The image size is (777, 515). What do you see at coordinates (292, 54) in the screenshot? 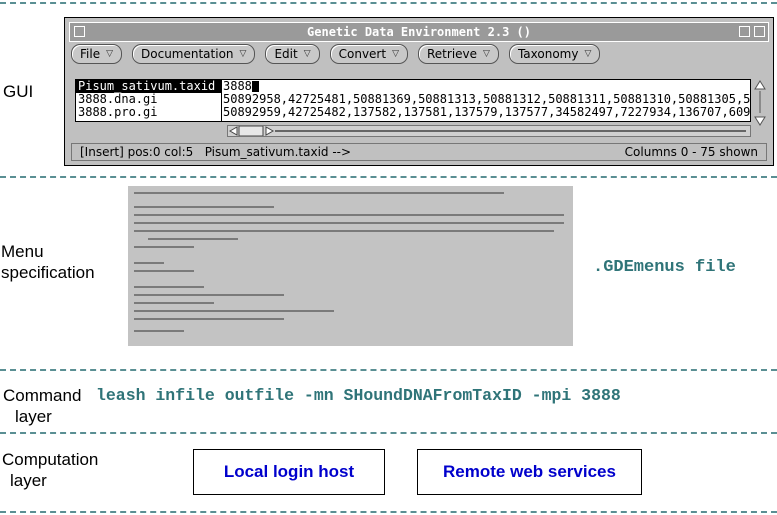
I see `menu-edit: Edit ▽` at bounding box center [292, 54].